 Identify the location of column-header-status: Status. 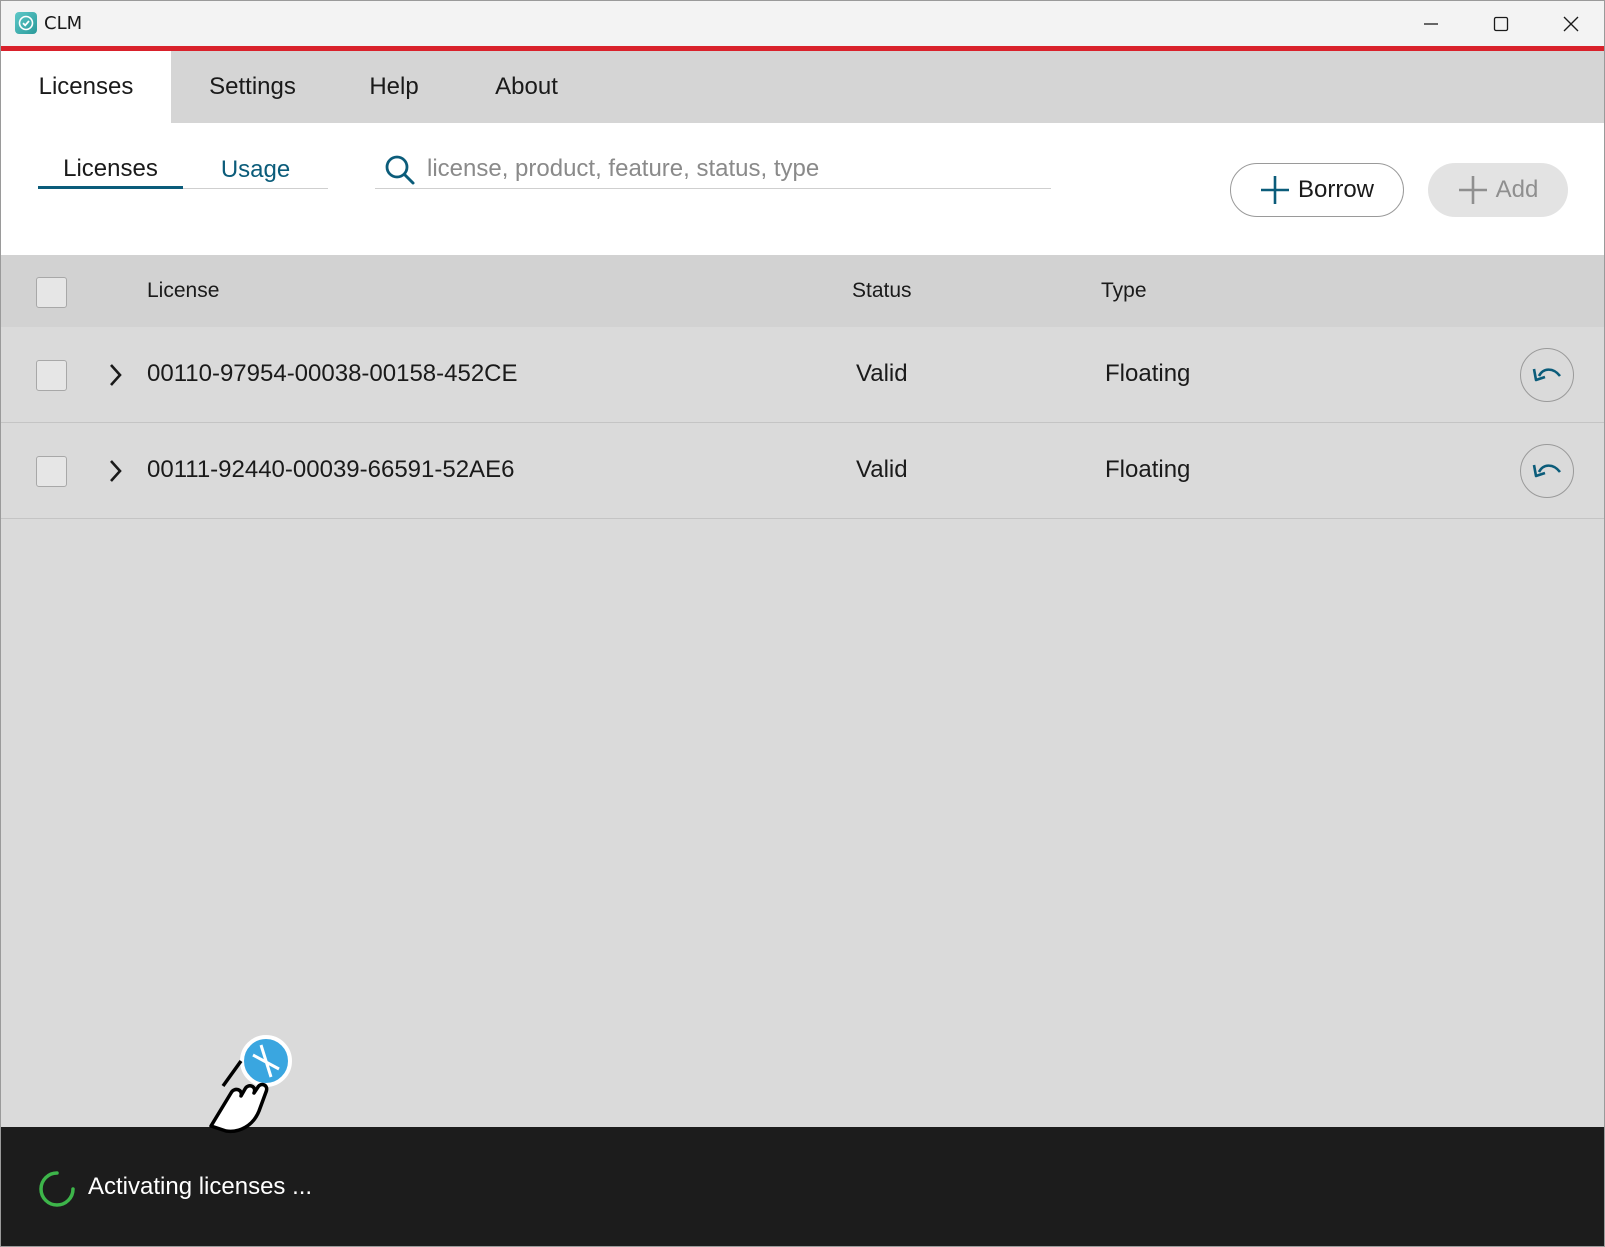
(882, 291).